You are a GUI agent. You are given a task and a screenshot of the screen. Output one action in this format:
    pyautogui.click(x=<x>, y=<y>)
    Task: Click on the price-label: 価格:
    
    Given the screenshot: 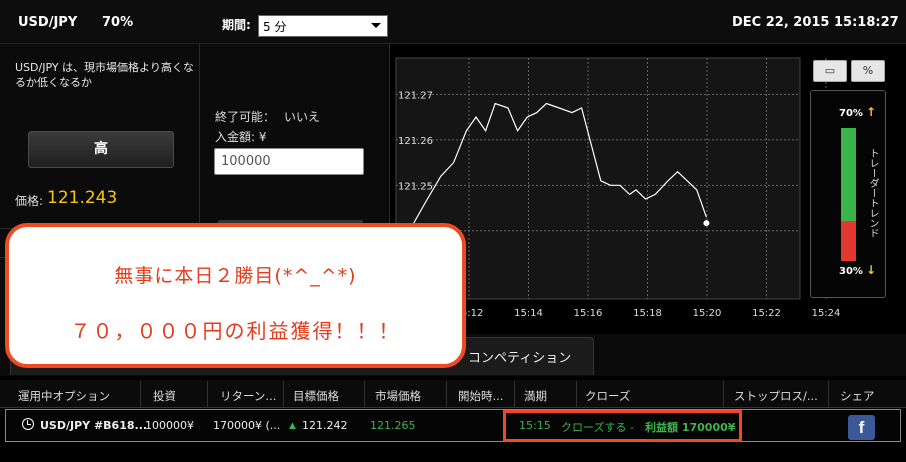 What is the action you would take?
    pyautogui.click(x=29, y=201)
    